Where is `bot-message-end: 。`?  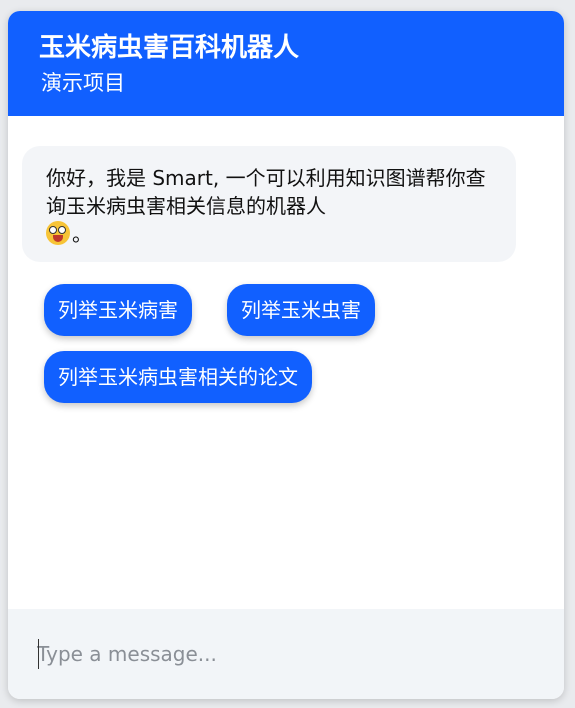
bot-message-end: 。 is located at coordinates (82, 234).